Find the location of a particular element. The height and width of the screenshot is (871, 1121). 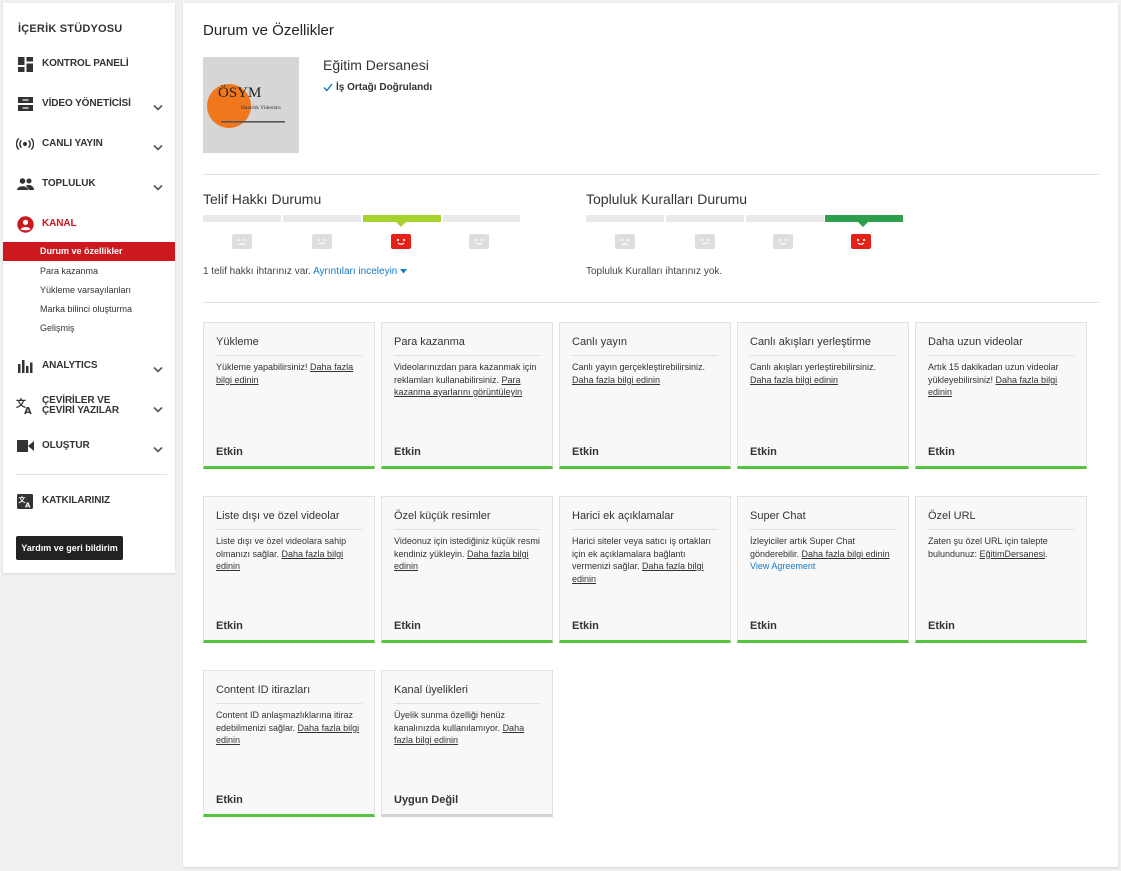

nav-translations: 文A ÇEVİRİLER VE ÇEVİRİ YAZILAR is located at coordinates (89, 406).